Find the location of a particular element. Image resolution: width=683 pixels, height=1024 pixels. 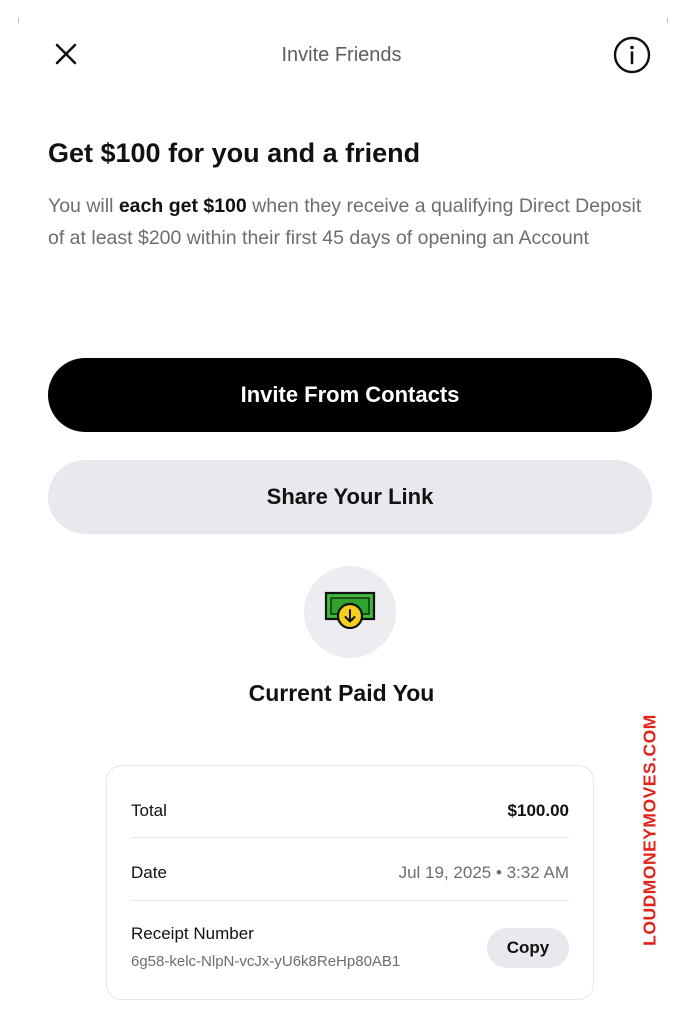

info-button is located at coordinates (632, 55).